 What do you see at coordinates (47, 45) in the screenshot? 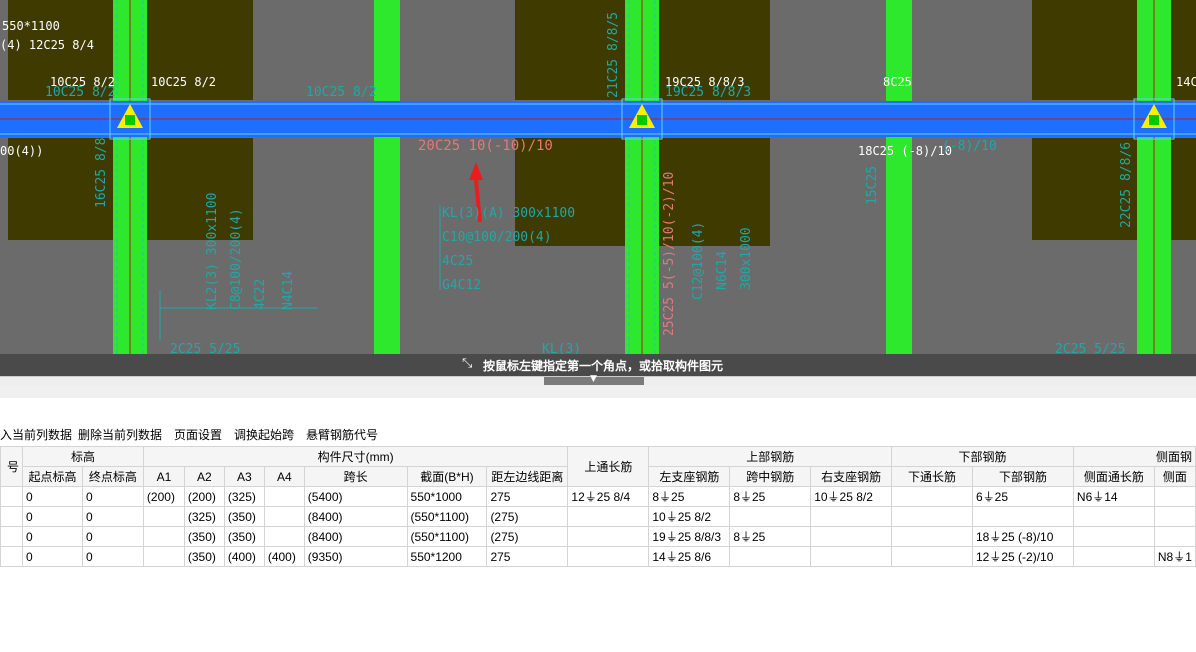
I see `cad-label: (4) 12C25 8/4` at bounding box center [47, 45].